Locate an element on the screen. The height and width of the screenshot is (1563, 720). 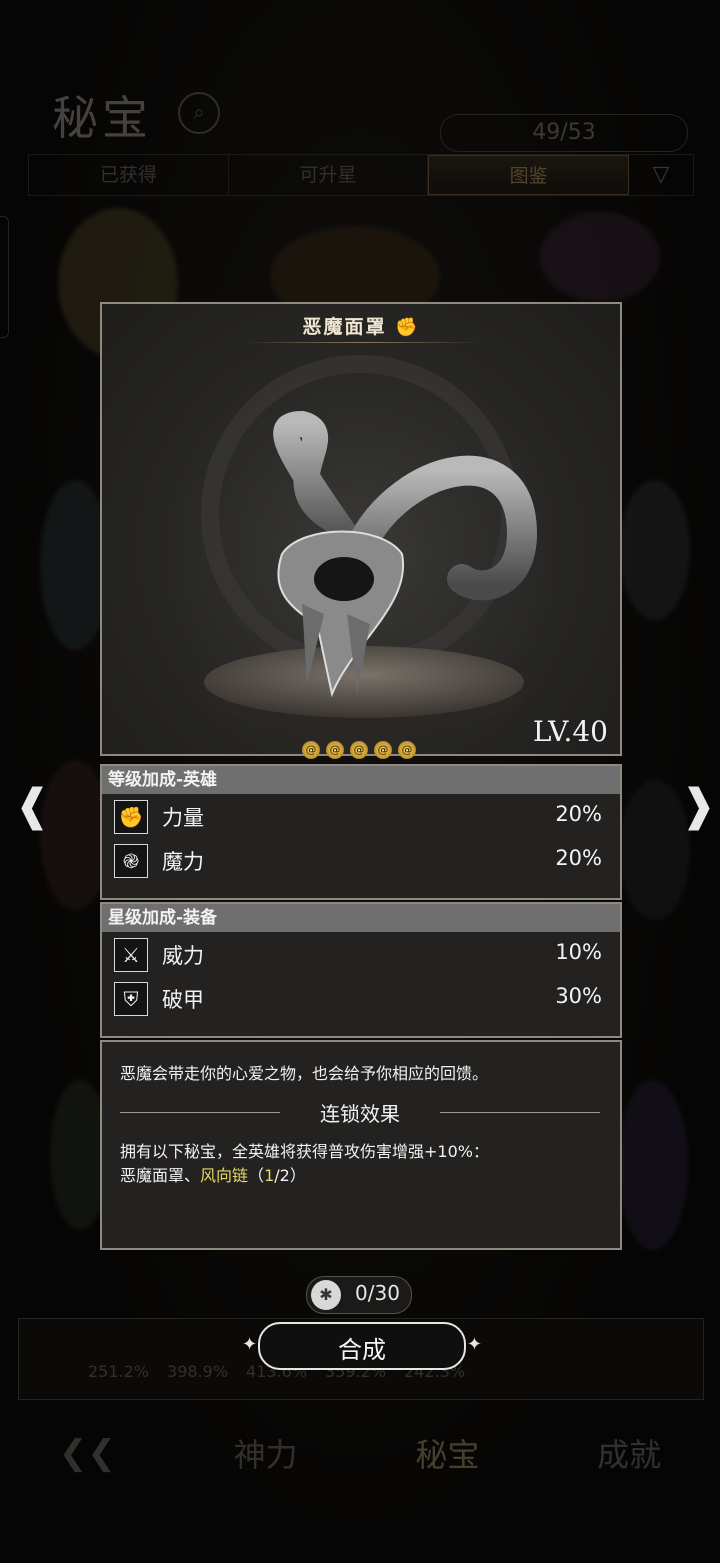
star-bonus-panel: 星级加成-装备 ⚔ 威力 10% ⛨ 破甲 30% is located at coordinates (361, 970).